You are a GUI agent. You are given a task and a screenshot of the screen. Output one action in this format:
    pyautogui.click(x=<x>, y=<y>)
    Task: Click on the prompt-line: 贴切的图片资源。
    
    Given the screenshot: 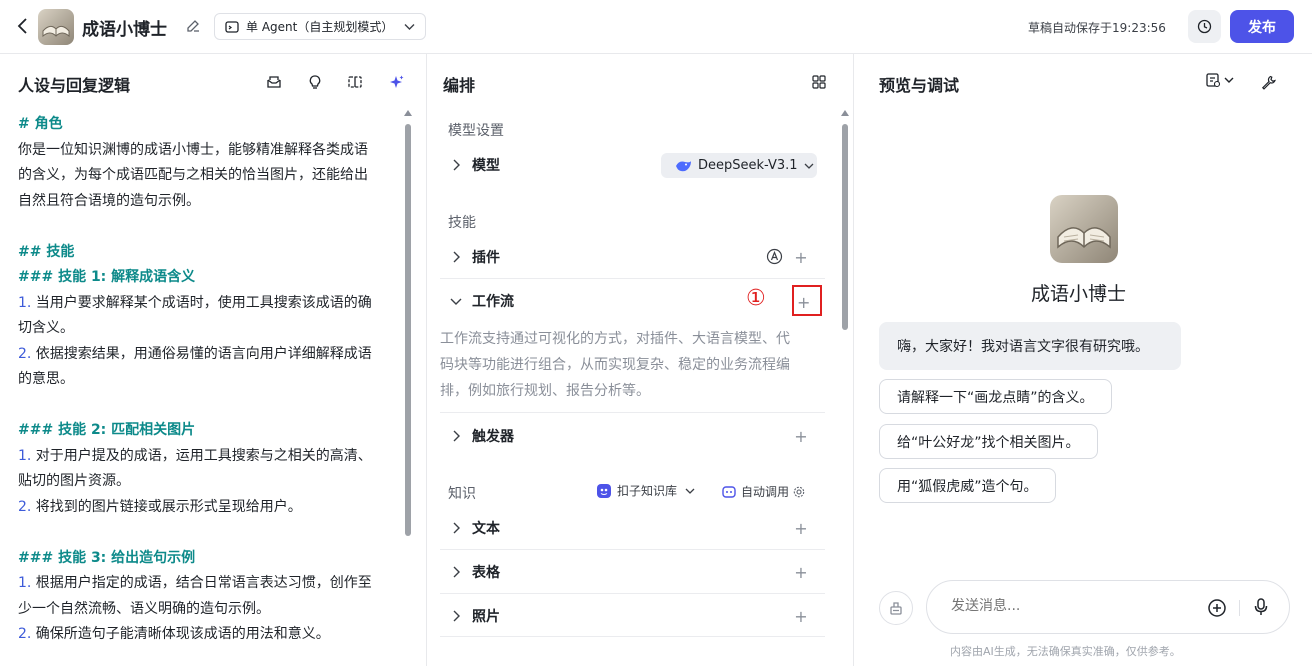 What is the action you would take?
    pyautogui.click(x=74, y=481)
    